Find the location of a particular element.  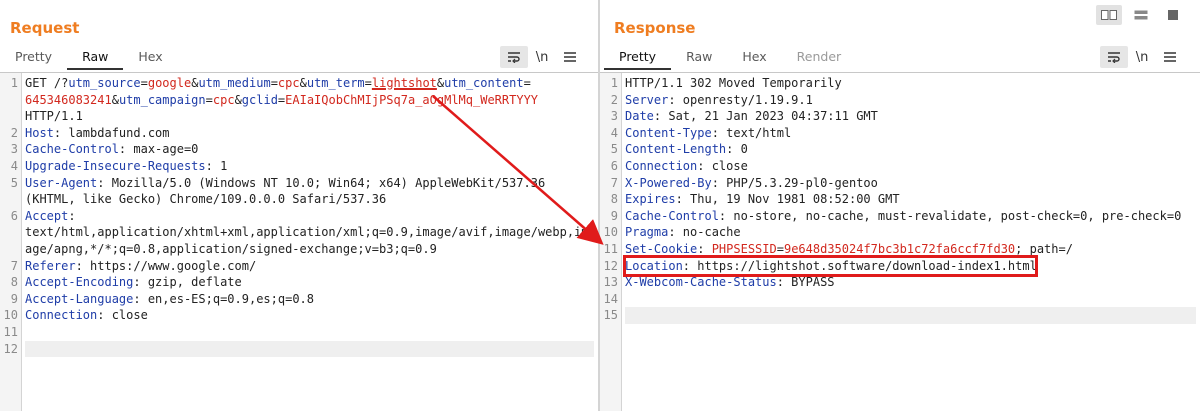

code-token: : 0 is located at coordinates (737, 149).